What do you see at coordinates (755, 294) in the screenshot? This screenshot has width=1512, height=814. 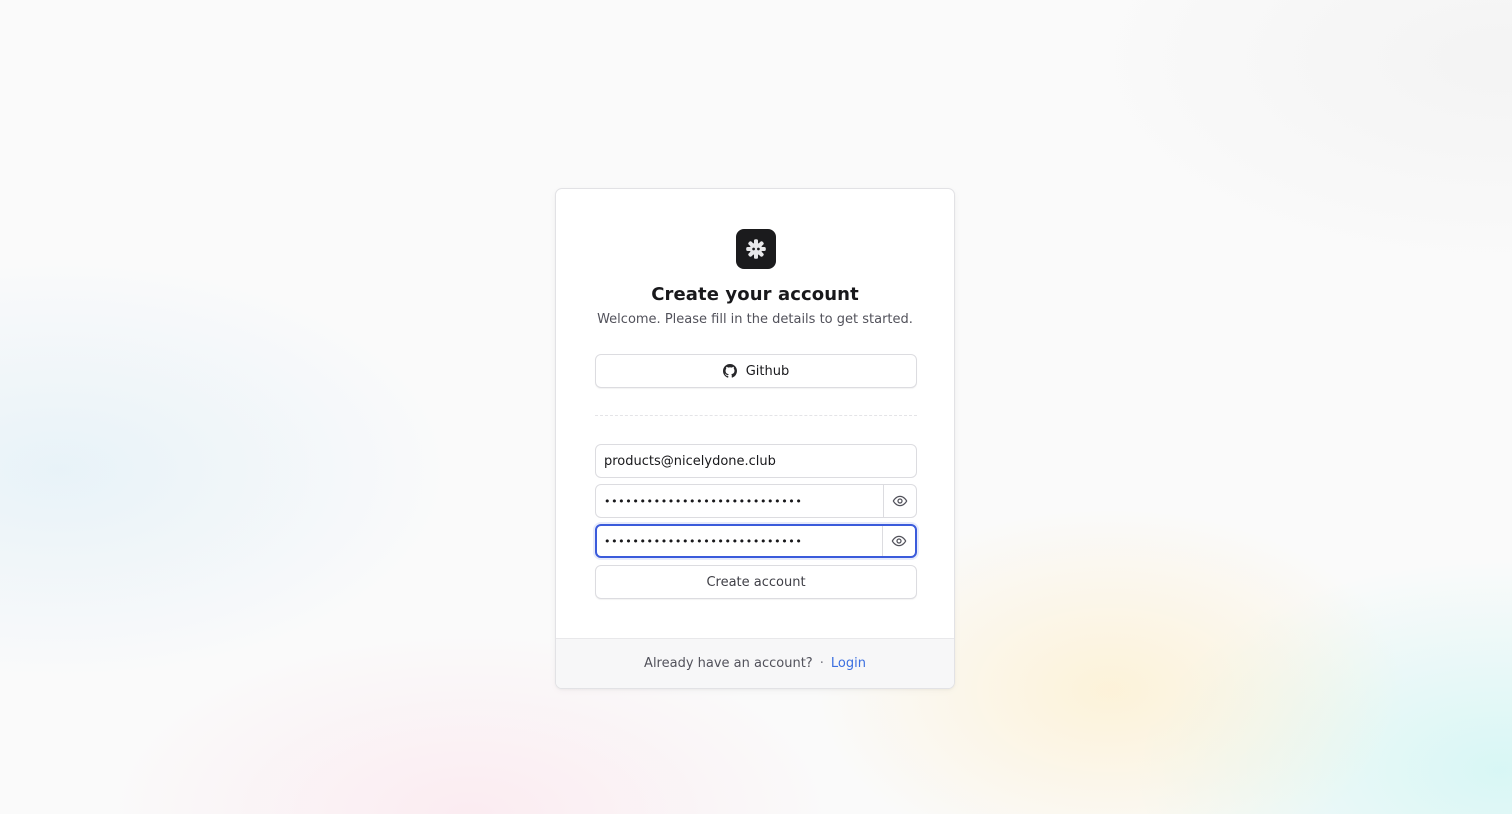 I see `page-title: Create your account` at bounding box center [755, 294].